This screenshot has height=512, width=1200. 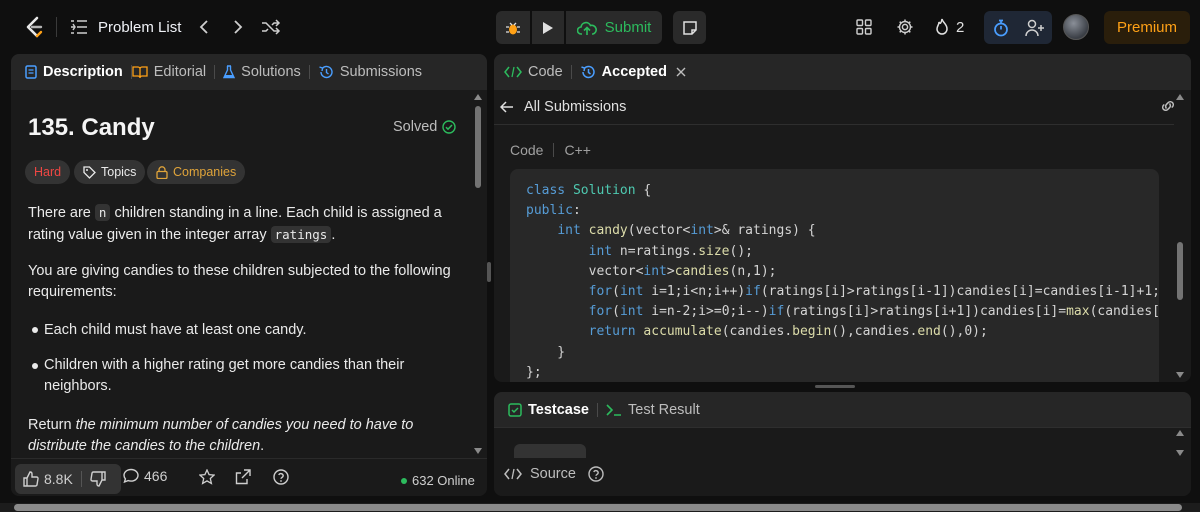 What do you see at coordinates (443, 480) in the screenshot?
I see `online-label: 632 Online` at bounding box center [443, 480].